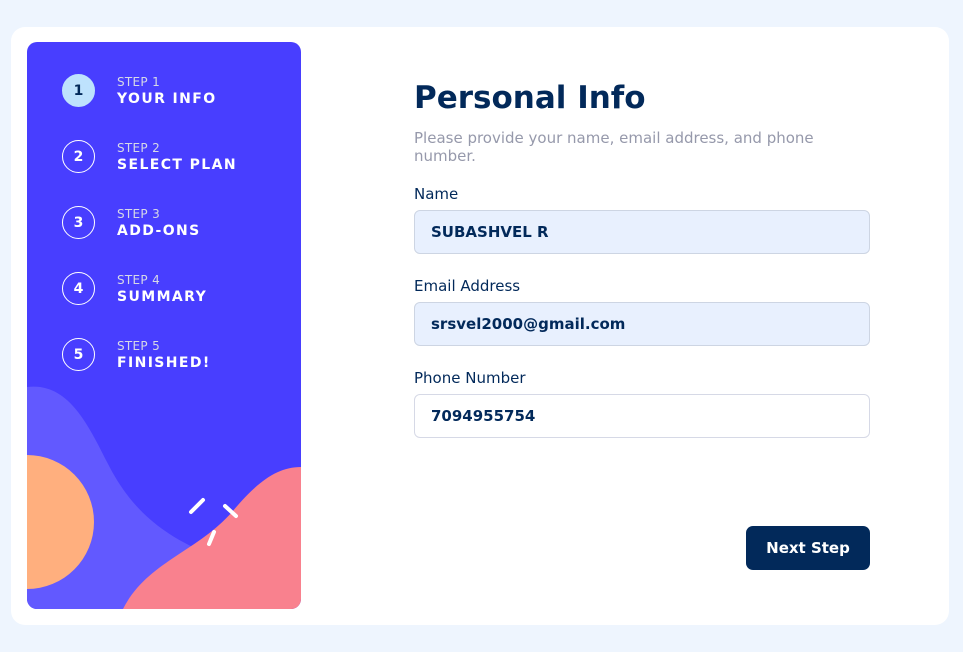 The image size is (963, 652). Describe the element at coordinates (436, 194) in the screenshot. I see `name-label: Name` at that location.